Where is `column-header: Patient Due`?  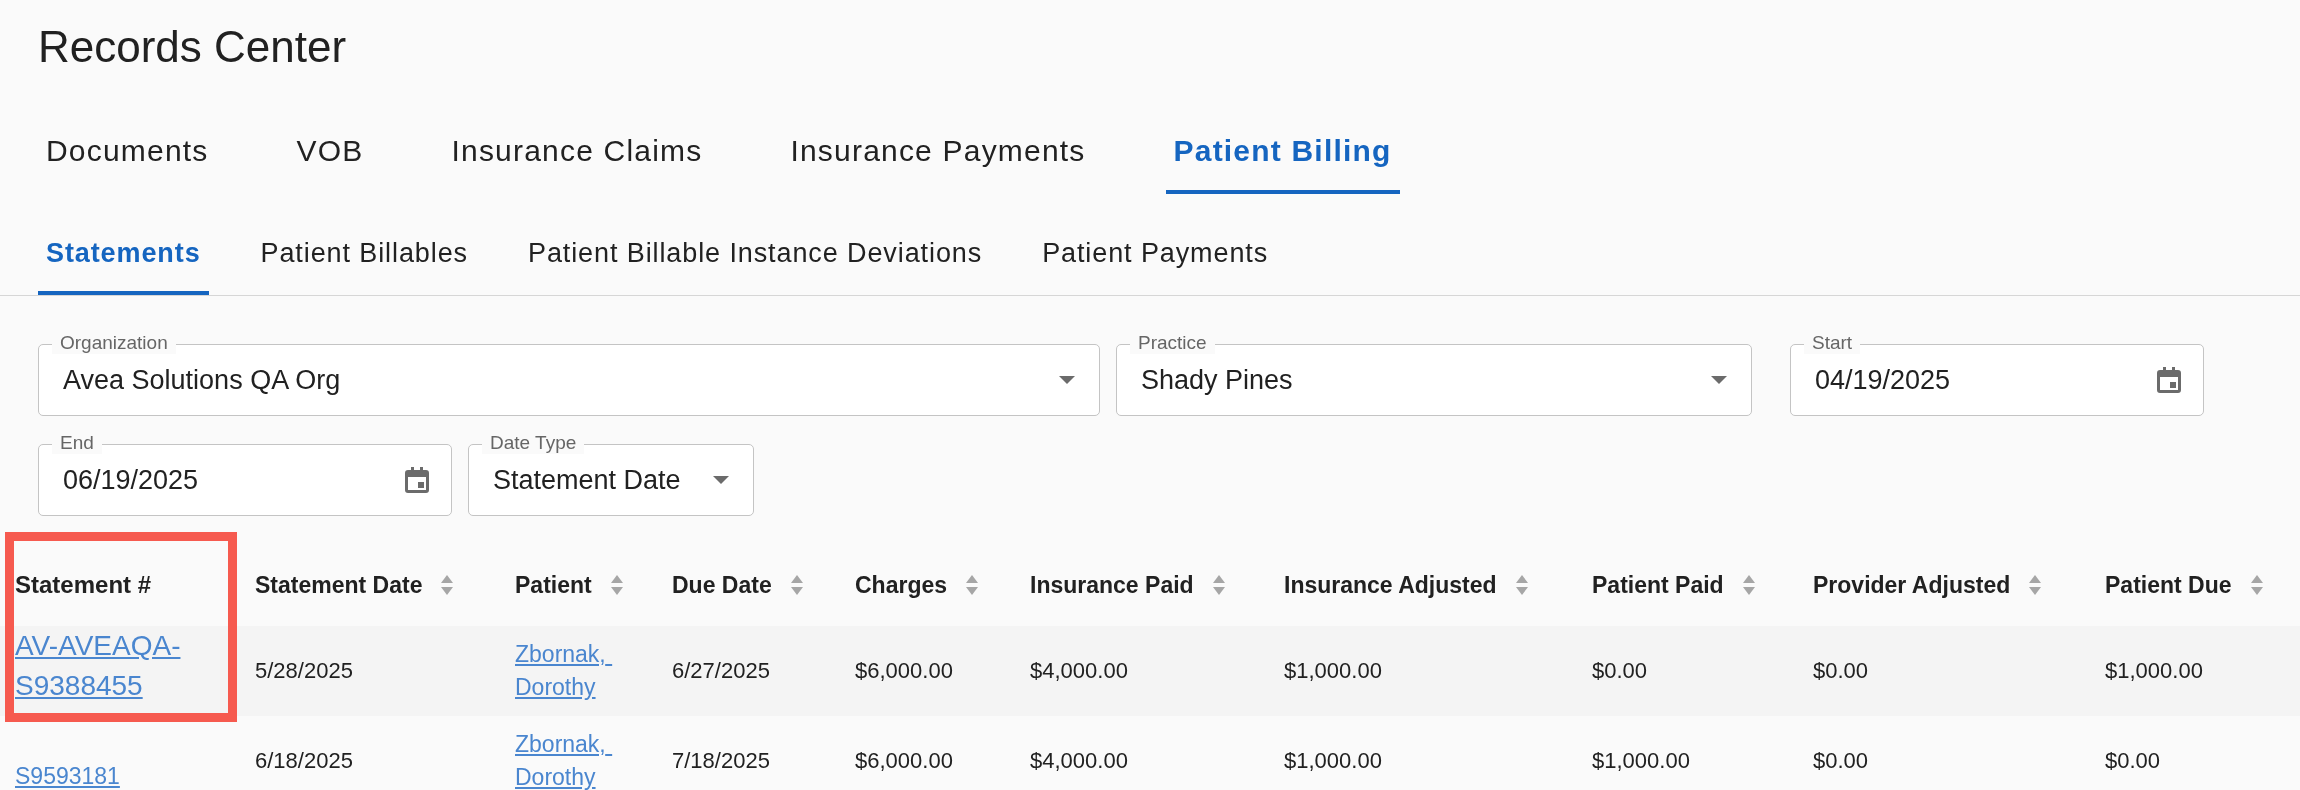 column-header: Patient Due is located at coordinates (2168, 585).